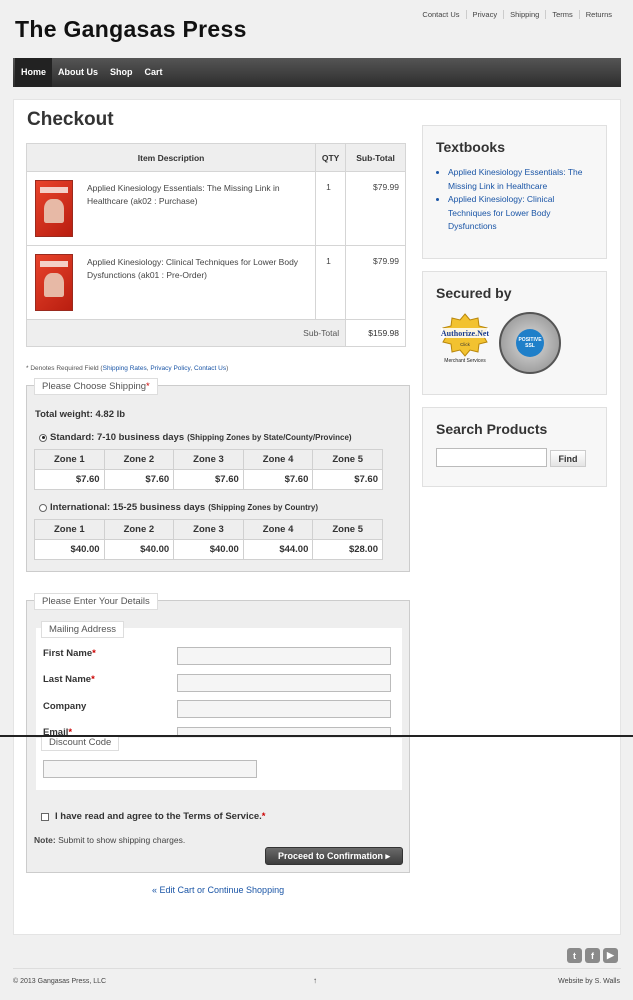  Describe the element at coordinates (125, 368) in the screenshot. I see `shipping-rates-link: Shipping Rates` at that location.